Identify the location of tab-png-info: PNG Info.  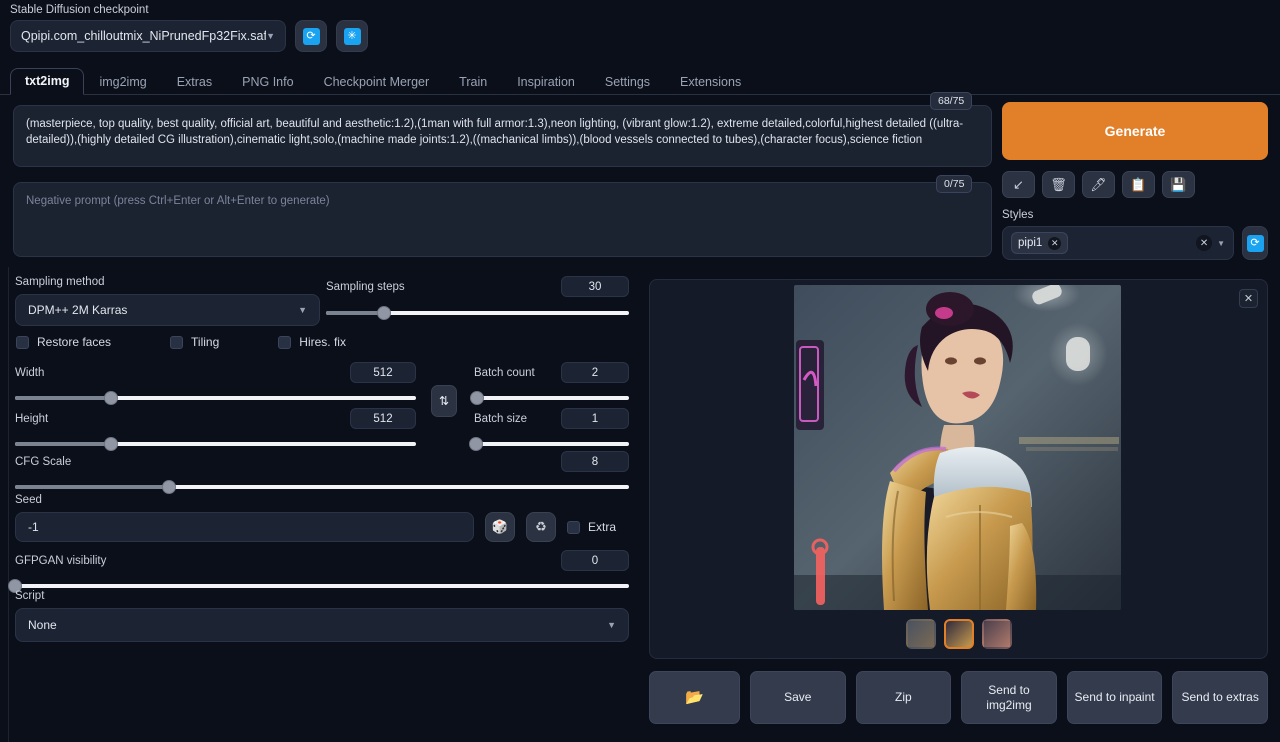
(267, 82).